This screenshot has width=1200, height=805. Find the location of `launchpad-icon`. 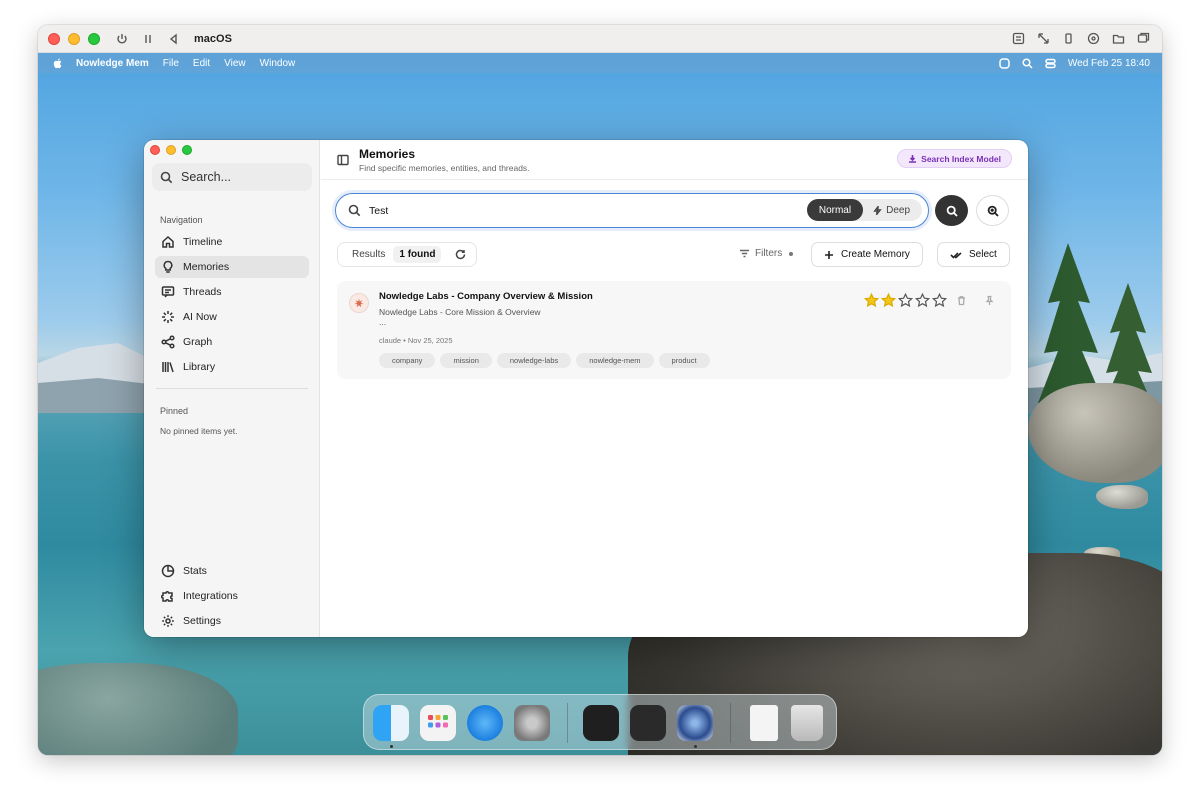

launchpad-icon is located at coordinates (438, 723).